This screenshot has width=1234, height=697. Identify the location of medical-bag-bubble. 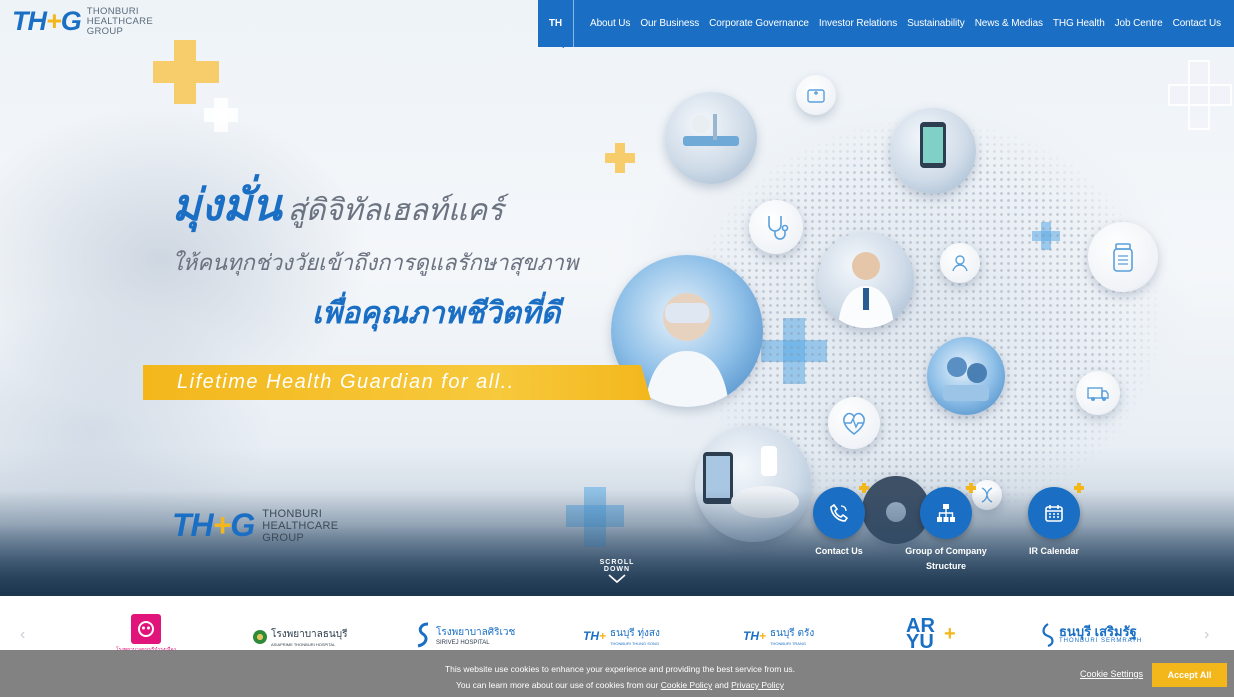
(816, 95).